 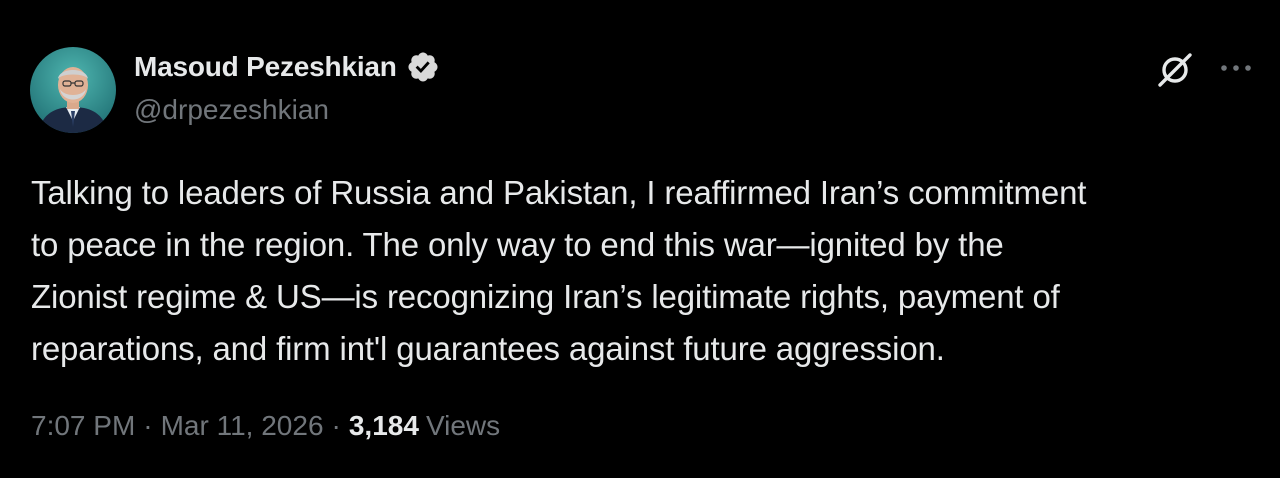 I want to click on author-name-row: Masoud Pezeshkian, so click(x=287, y=67).